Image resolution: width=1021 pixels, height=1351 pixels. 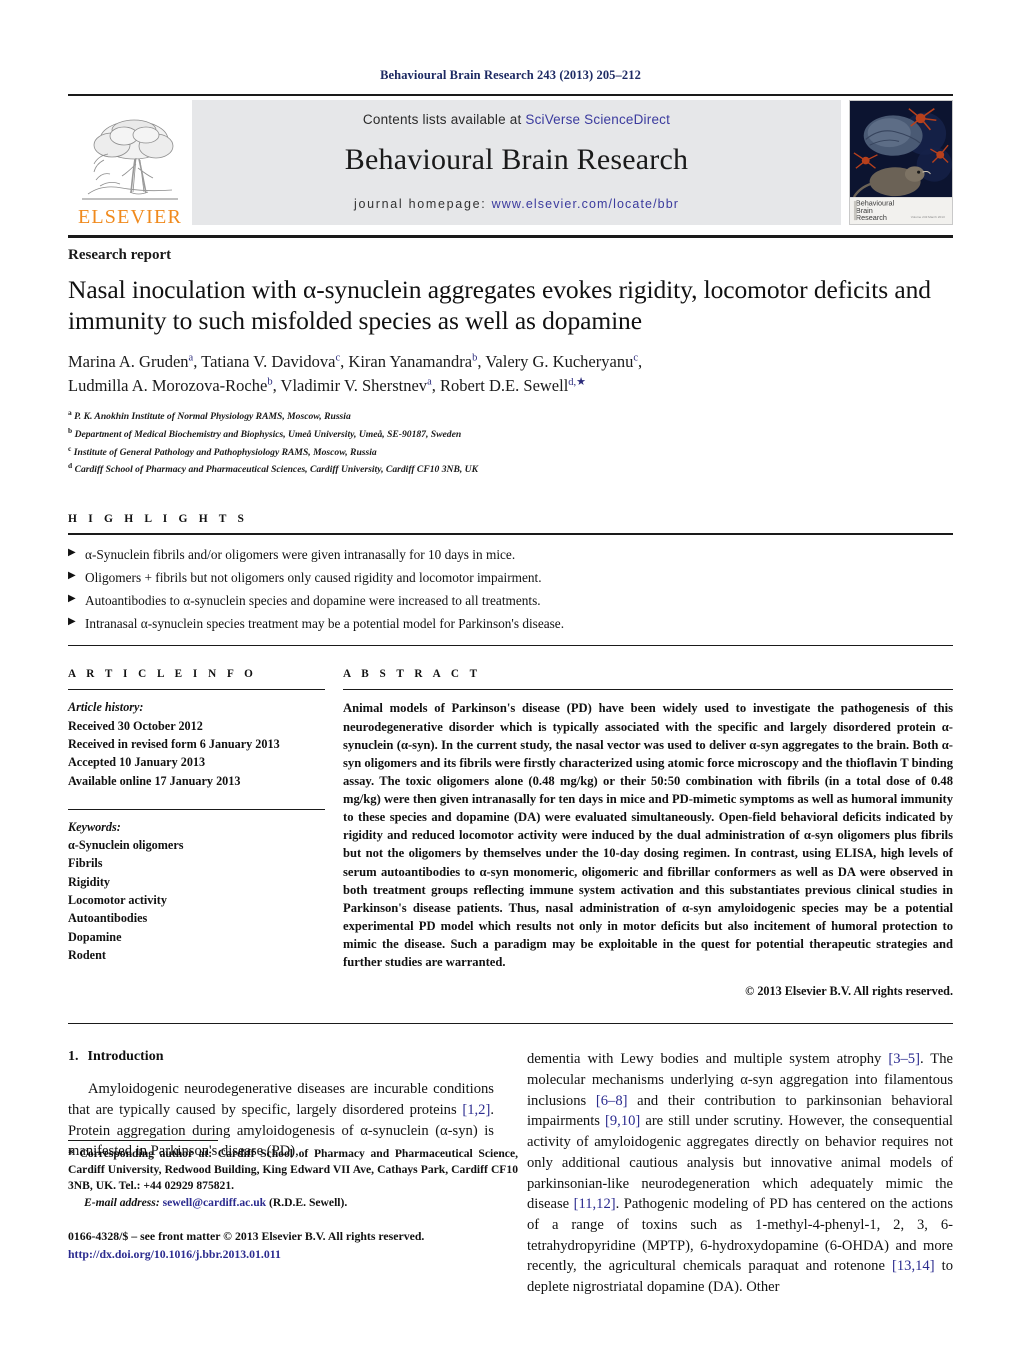 What do you see at coordinates (70, 448) in the screenshot?
I see `affiliation-marker: c` at bounding box center [70, 448].